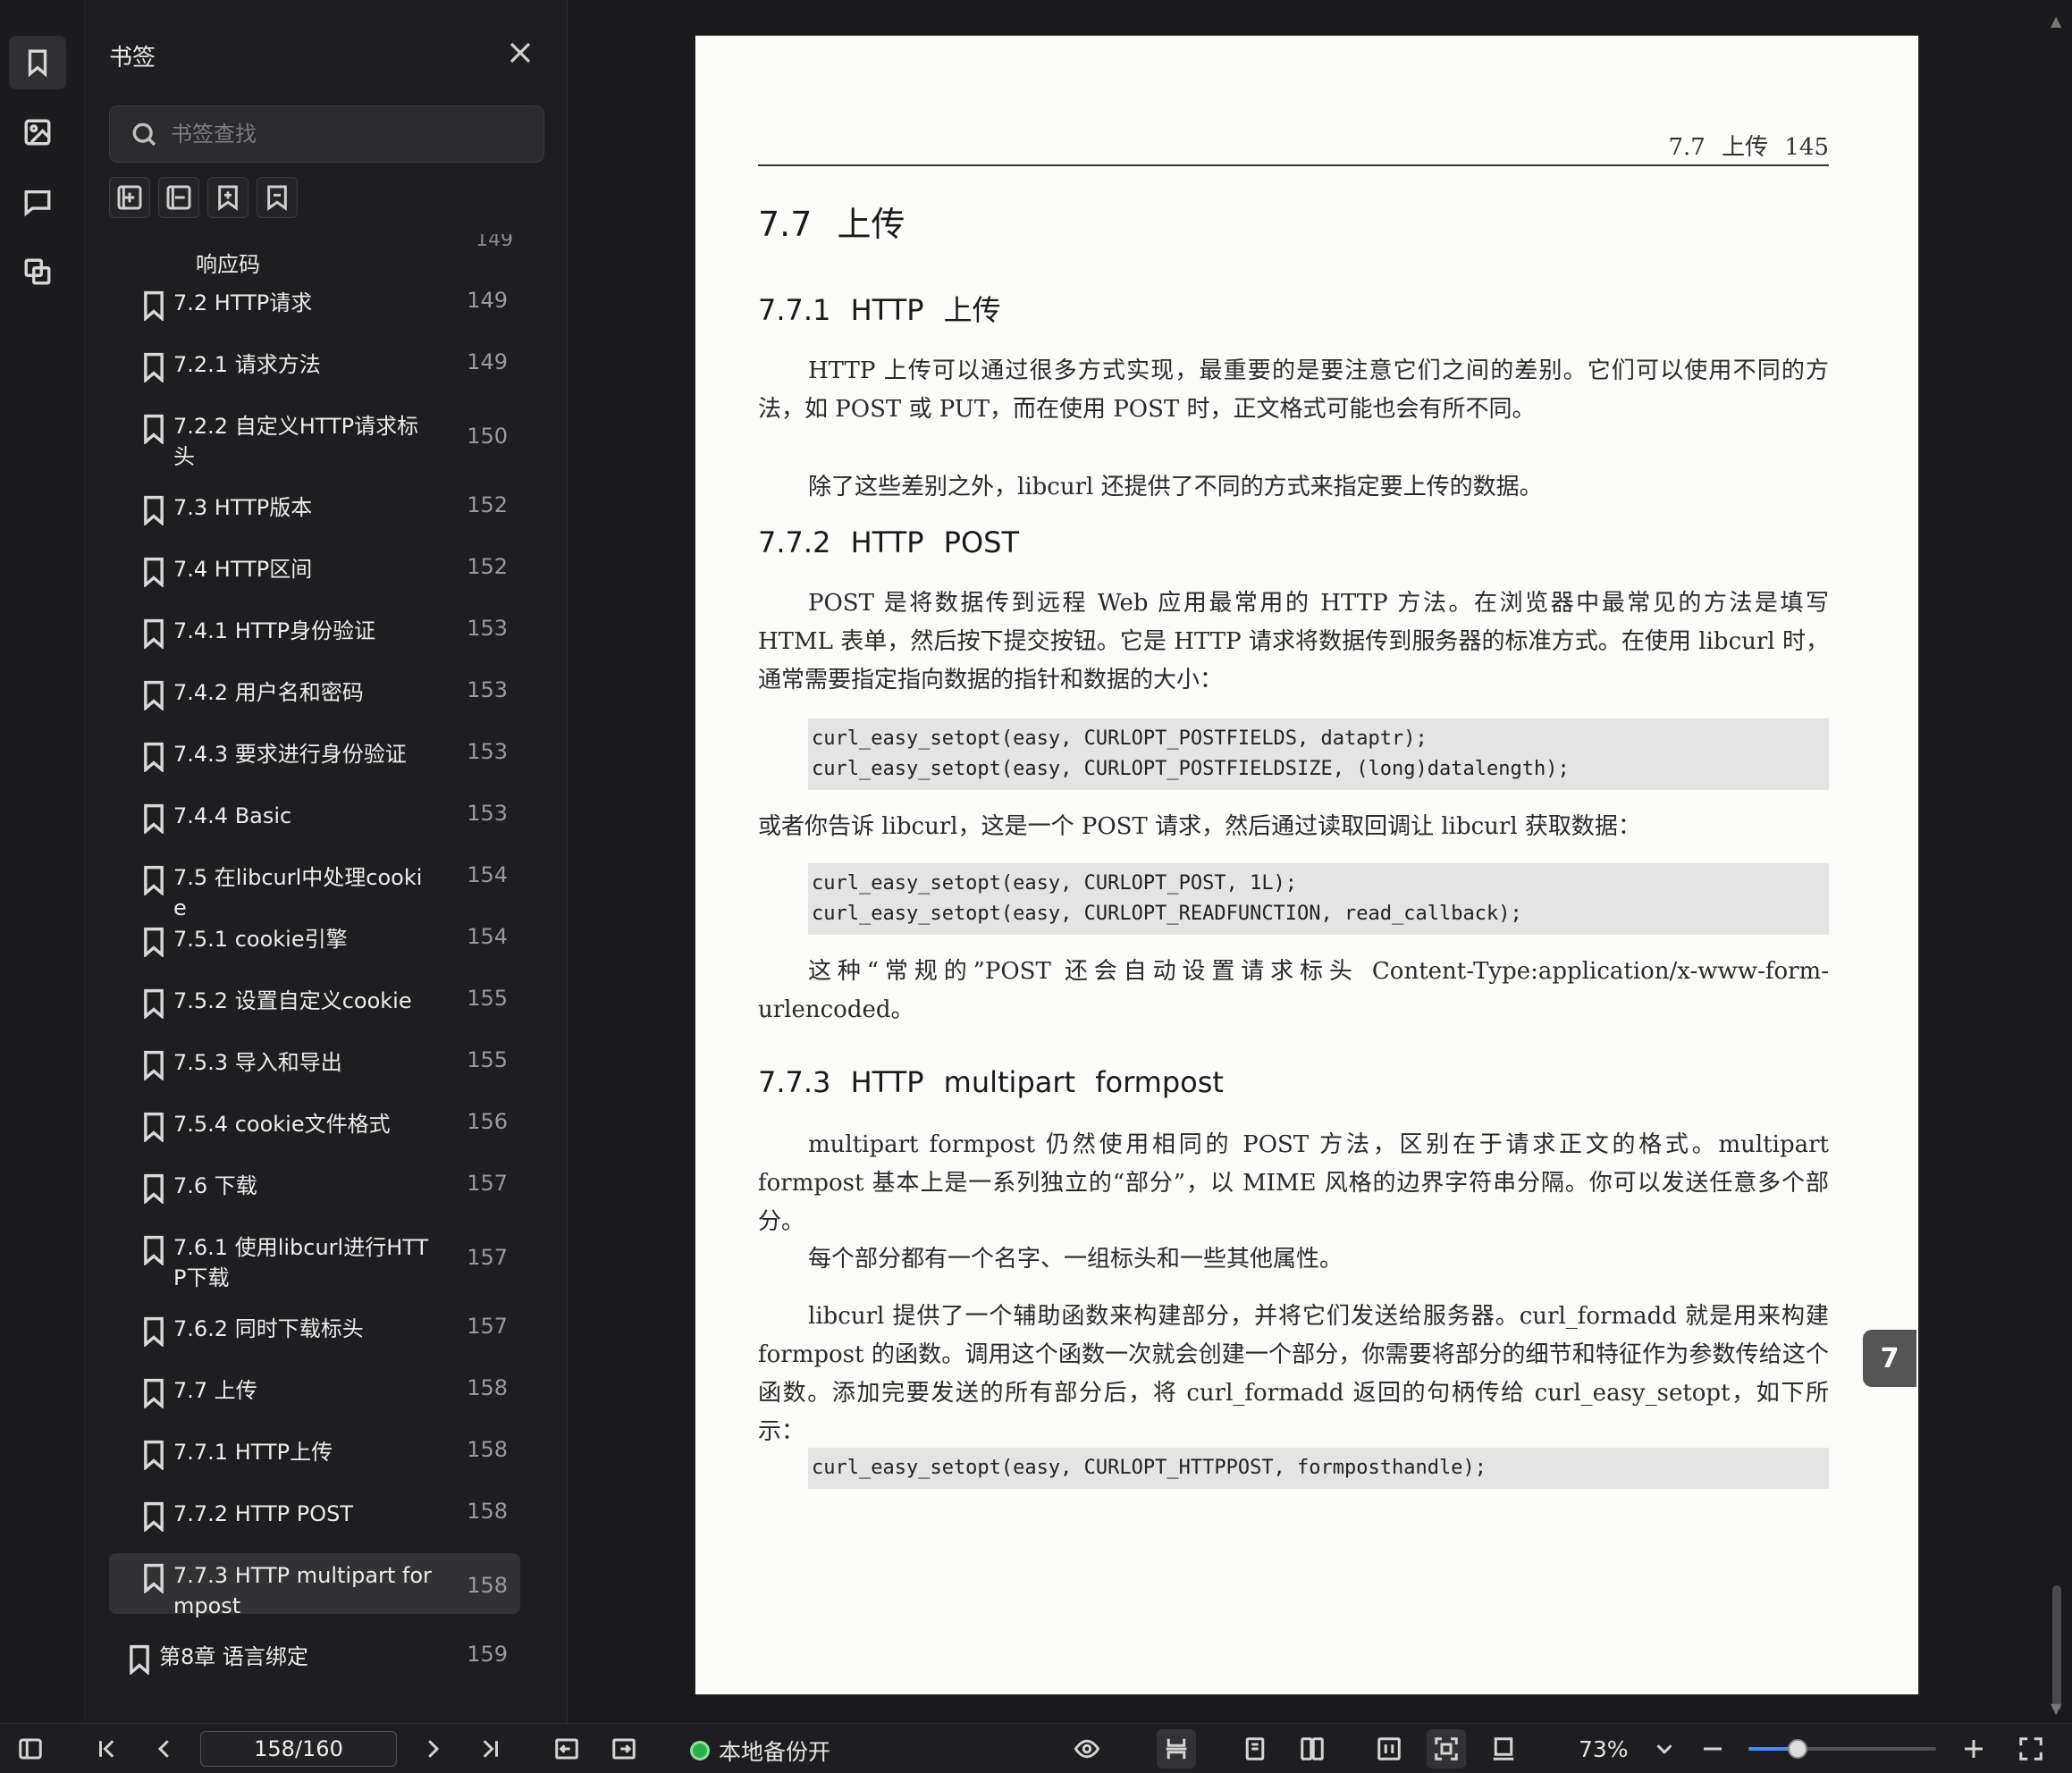 Image resolution: width=2072 pixels, height=1773 pixels. I want to click on collapse-all-icon, so click(179, 197).